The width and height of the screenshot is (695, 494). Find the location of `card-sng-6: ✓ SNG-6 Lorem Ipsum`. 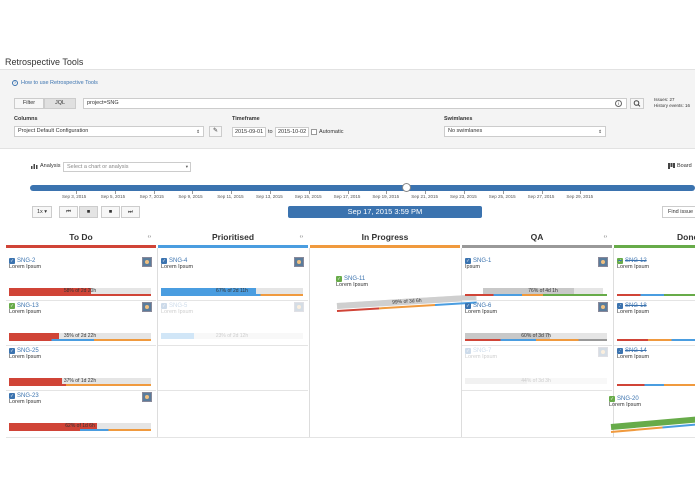

card-sng-6: ✓ SNG-6 Lorem Ipsum is located at coordinates (481, 309).